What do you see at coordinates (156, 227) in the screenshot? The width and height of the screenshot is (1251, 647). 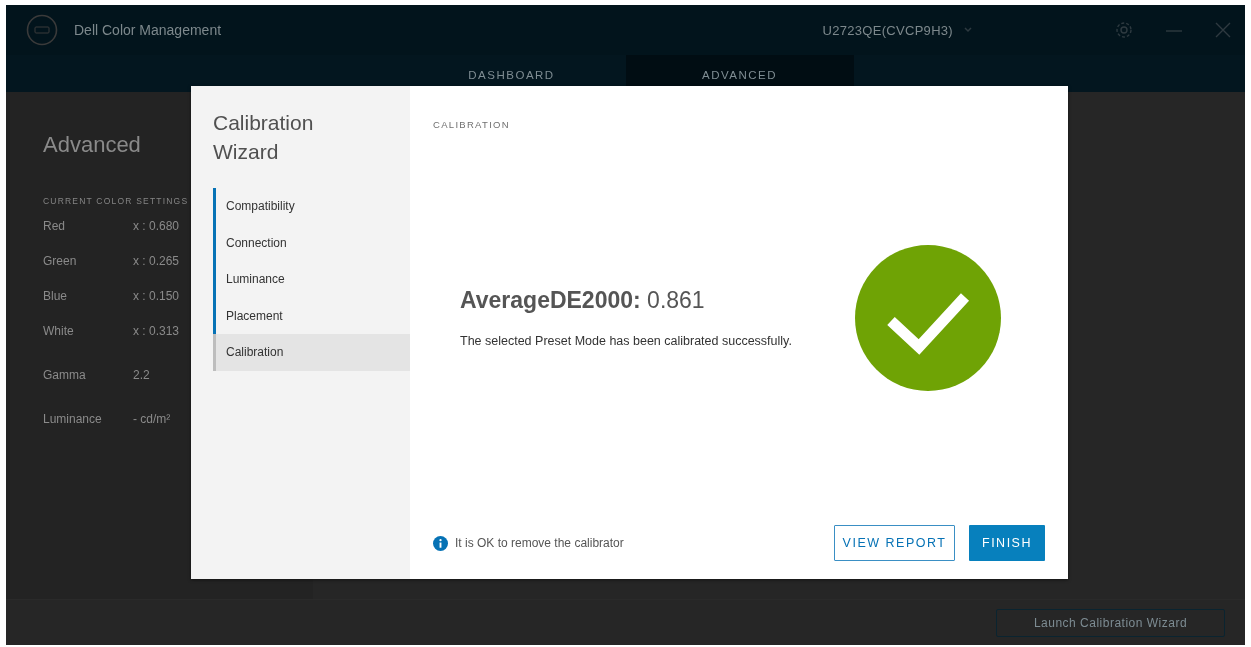 I see `setting-value: x : 0.680` at bounding box center [156, 227].